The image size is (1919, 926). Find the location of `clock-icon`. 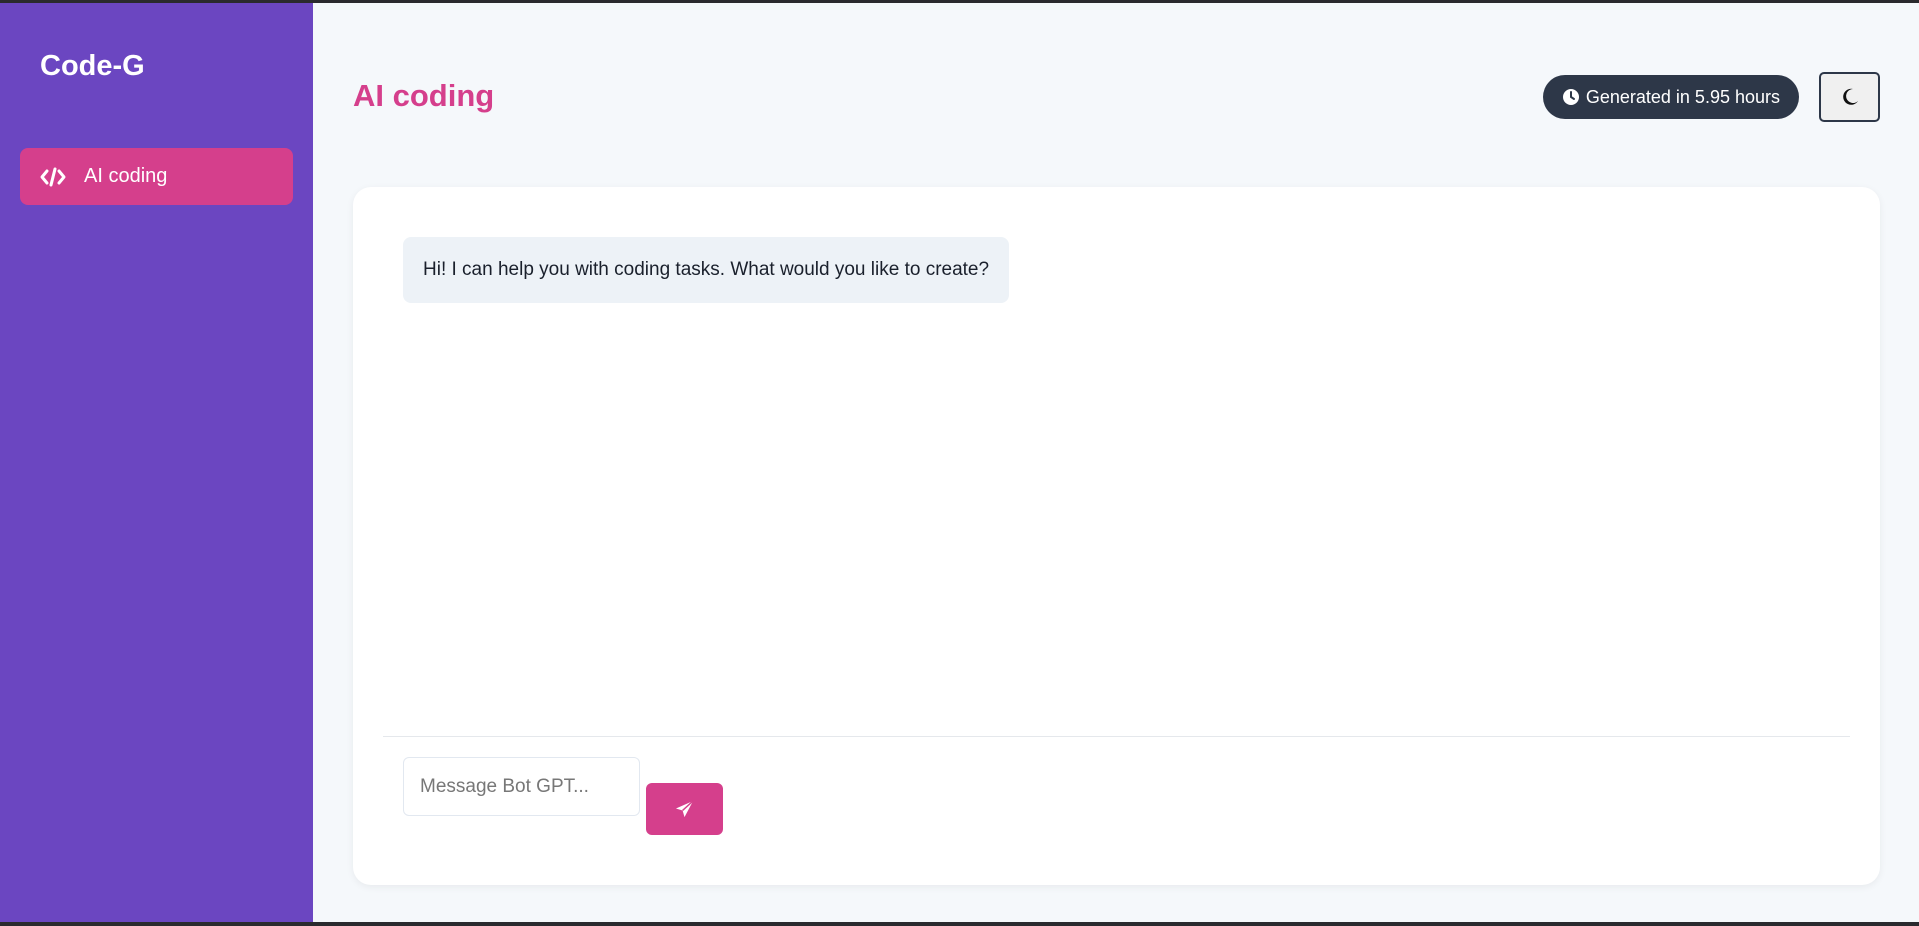

clock-icon is located at coordinates (1571, 97).